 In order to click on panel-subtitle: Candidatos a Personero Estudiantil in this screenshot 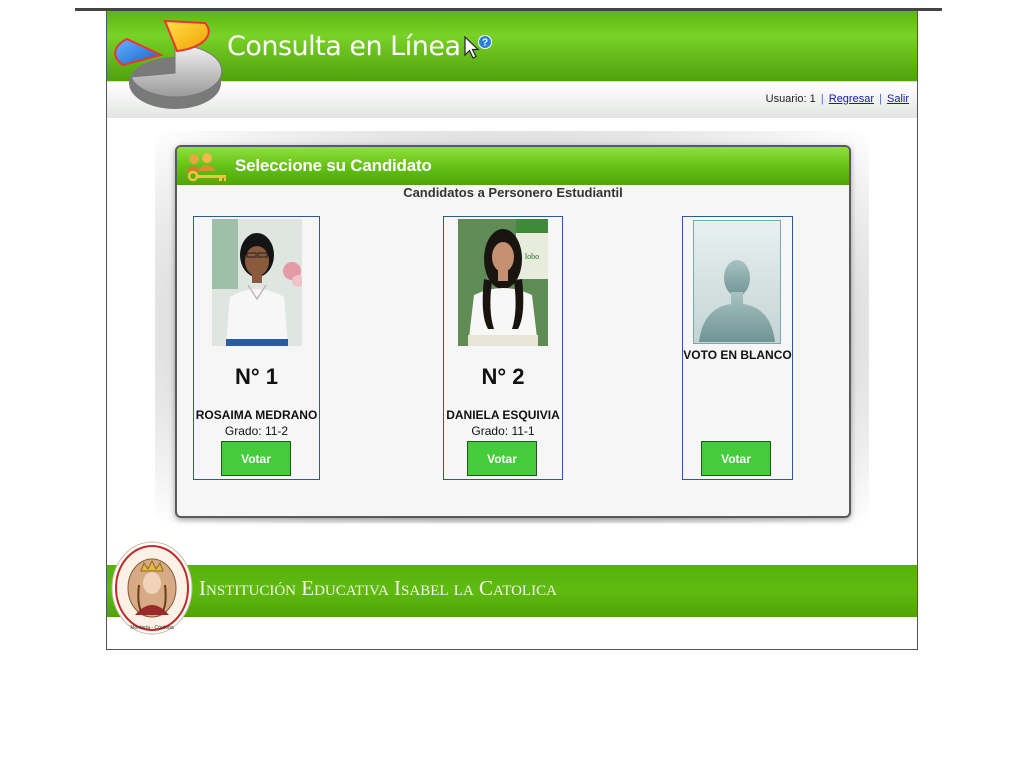, I will do `click(513, 192)`.